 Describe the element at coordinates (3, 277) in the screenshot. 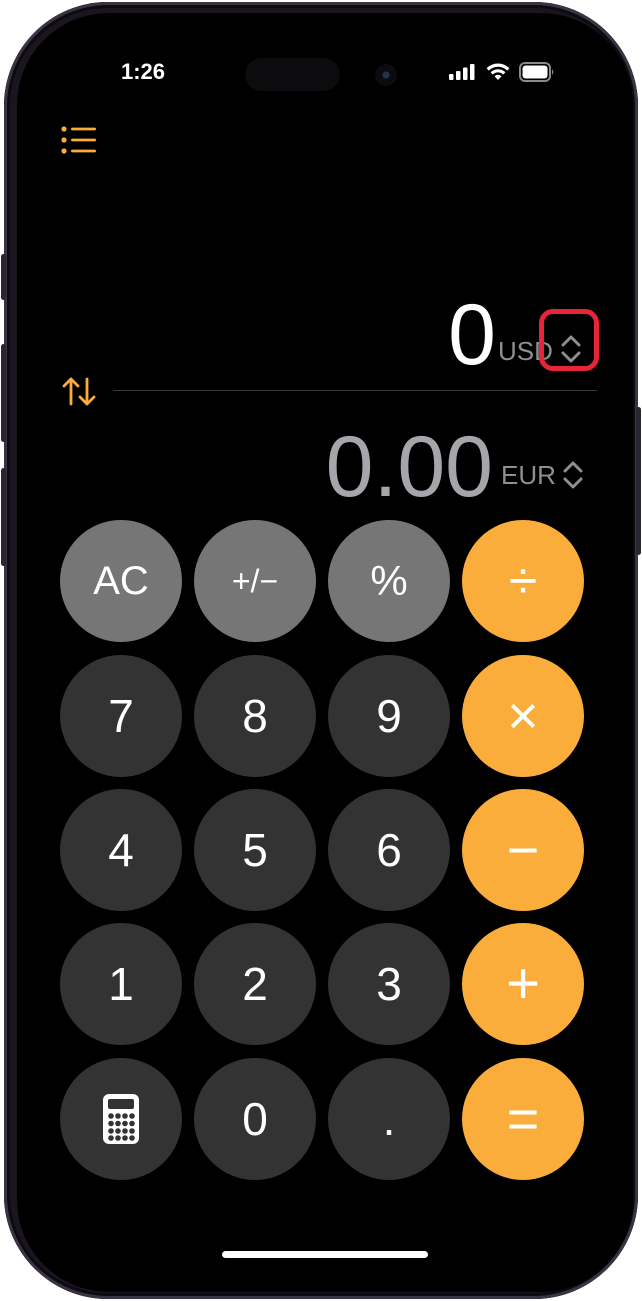

I see `action-button` at that location.